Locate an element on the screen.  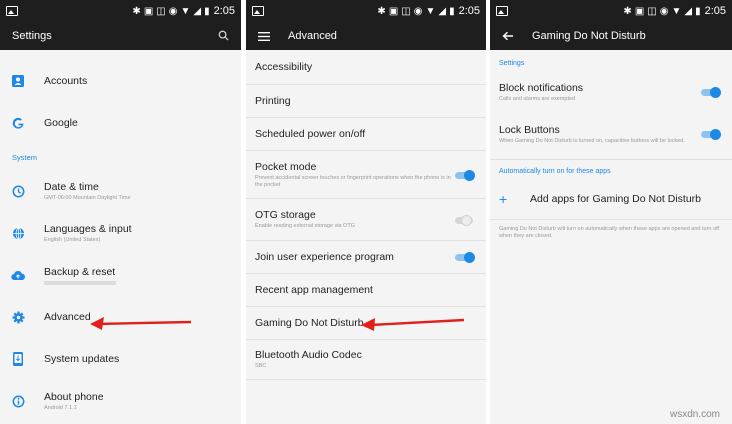
back-arrow-icon is located at coordinates (512, 36).